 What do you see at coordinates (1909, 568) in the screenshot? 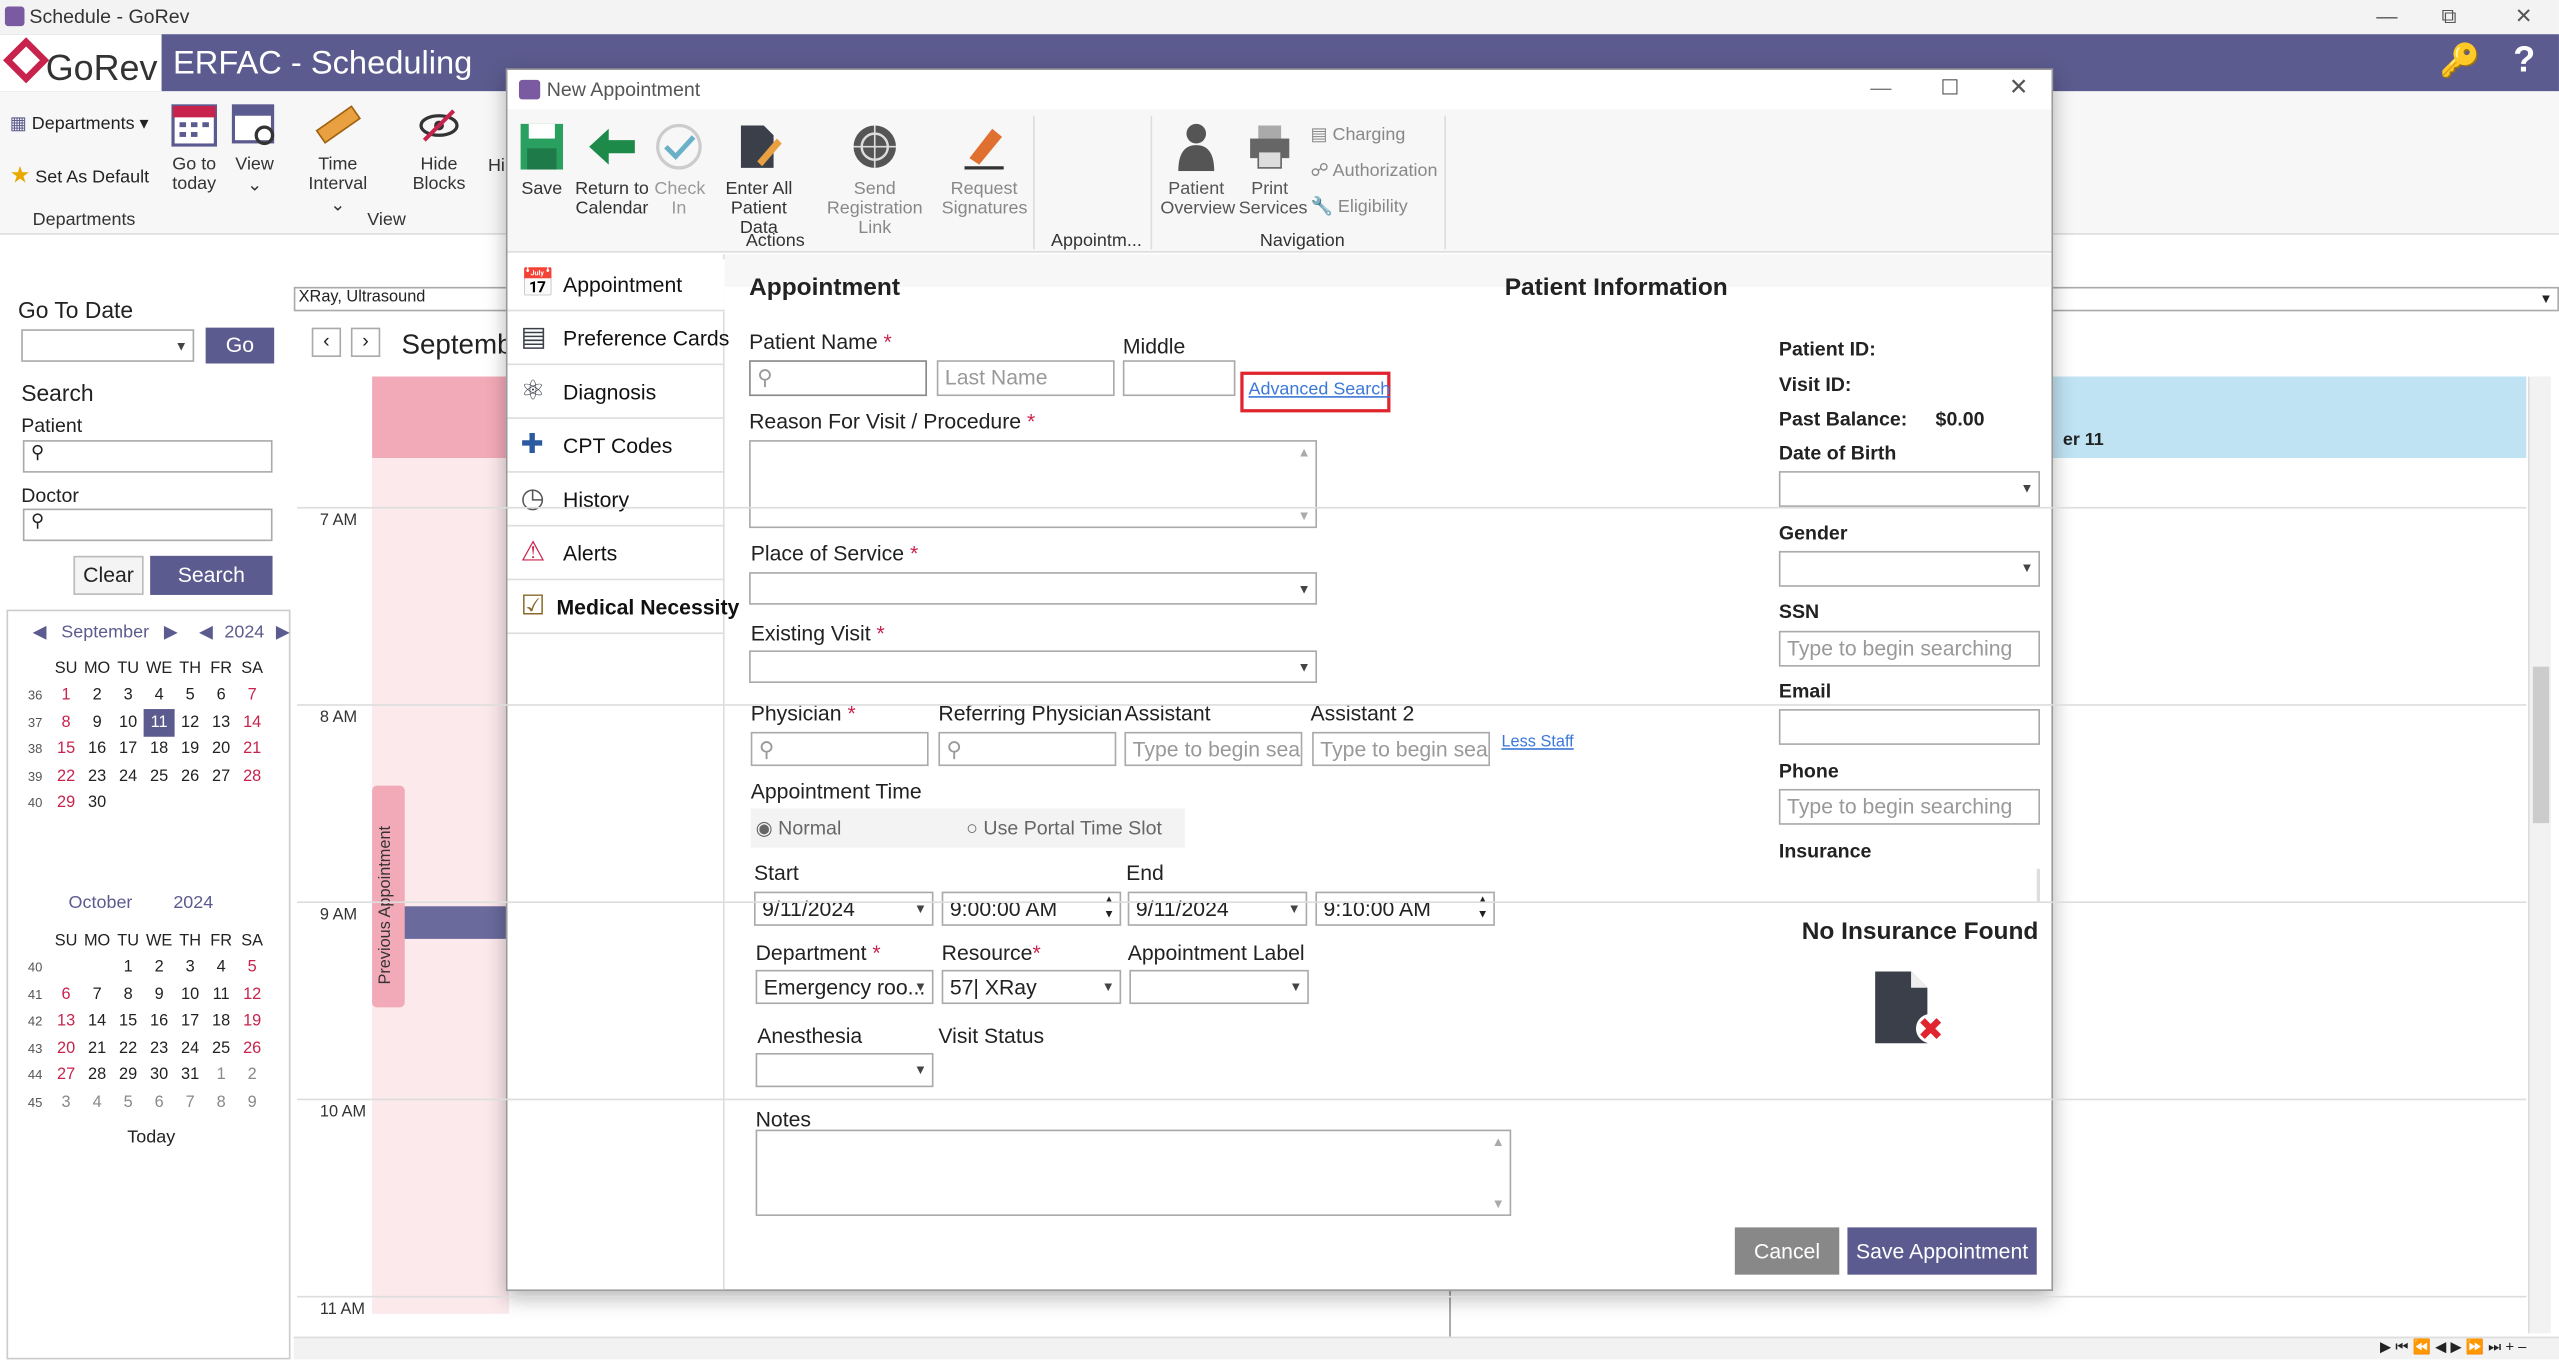
I see `gender-select: ▼` at bounding box center [1909, 568].